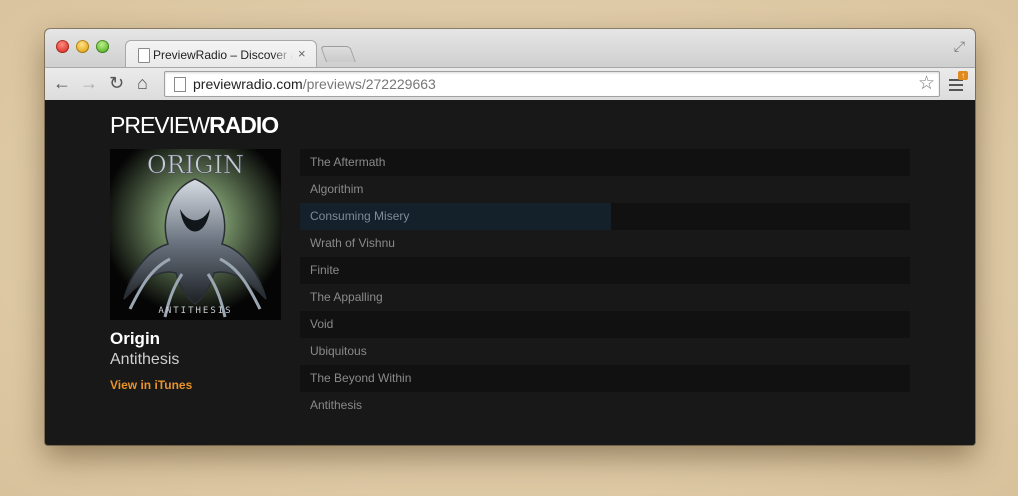 This screenshot has width=1018, height=496. What do you see at coordinates (605, 324) in the screenshot?
I see `track-row: Void` at bounding box center [605, 324].